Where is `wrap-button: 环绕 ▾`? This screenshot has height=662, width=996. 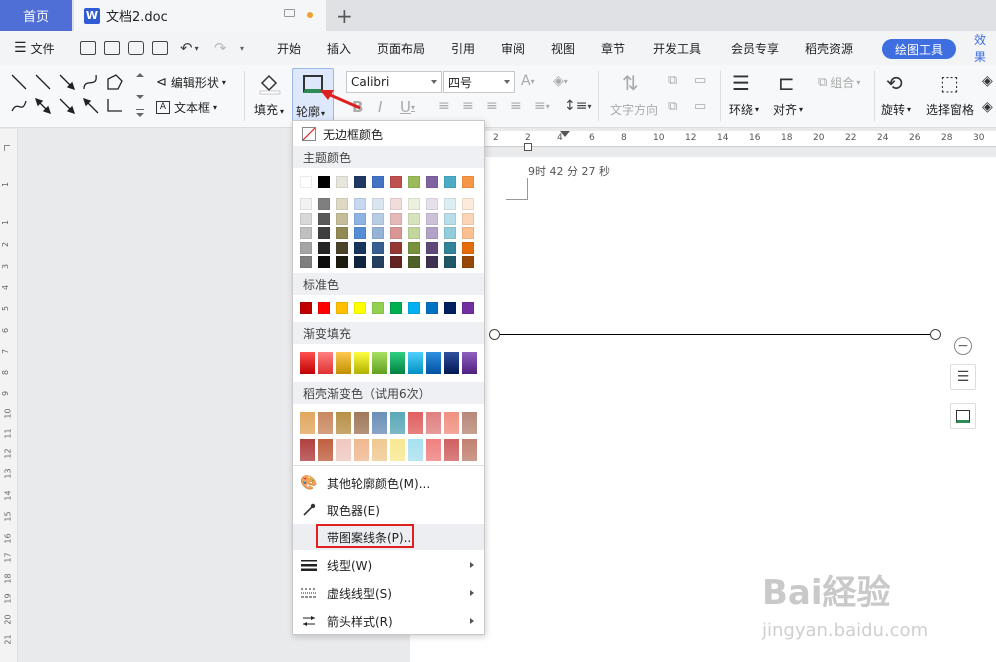
wrap-button: 环绕 ▾ is located at coordinates (744, 109).